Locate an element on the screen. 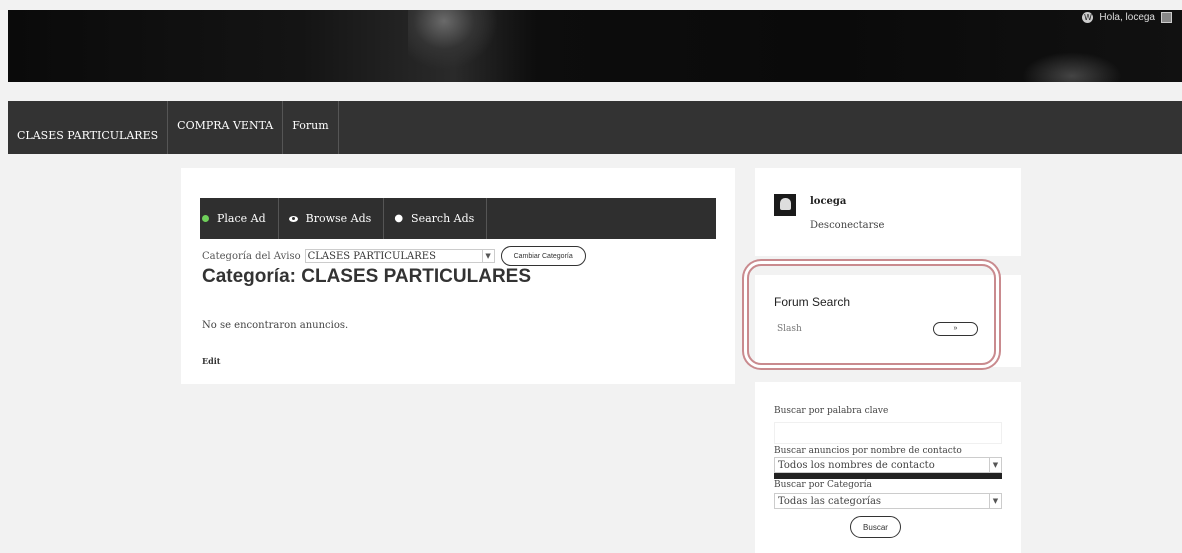 Image resolution: width=1182 pixels, height=553 pixels. logout-link: Desconectarse is located at coordinates (847, 225).